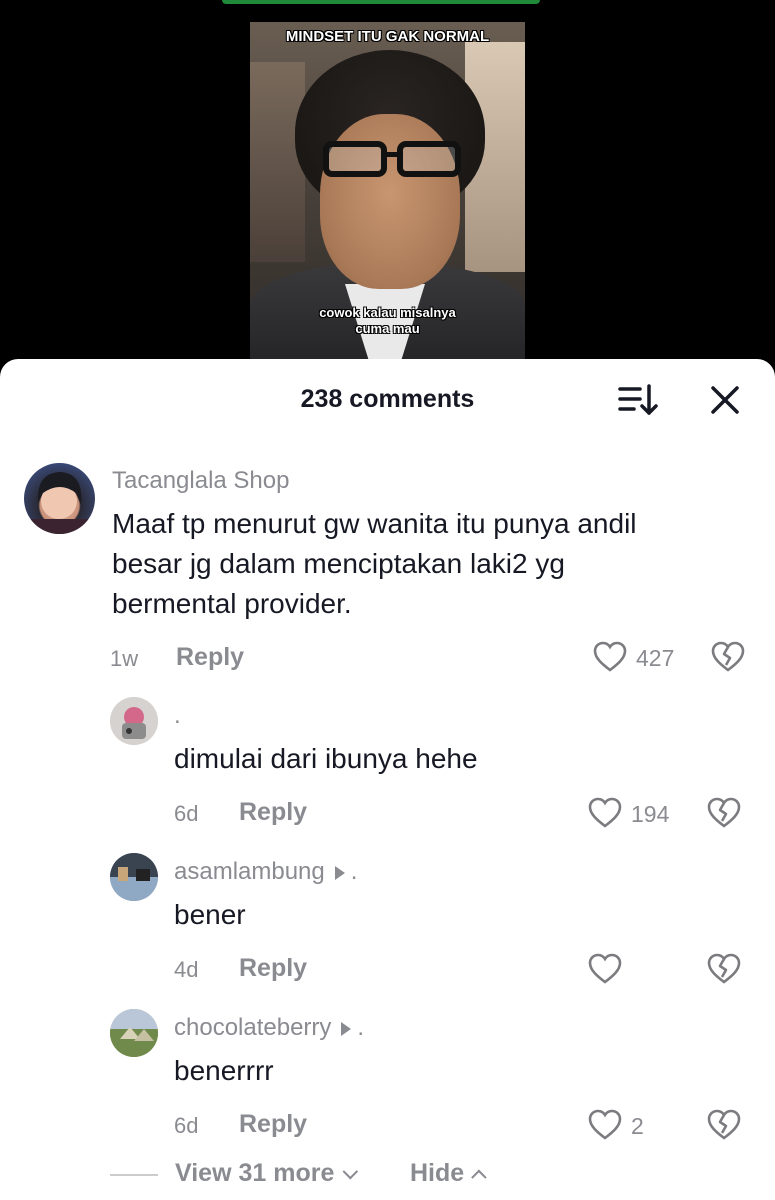 The width and height of the screenshot is (775, 1200). Describe the element at coordinates (124, 658) in the screenshot. I see `comment-time: 1w` at that location.